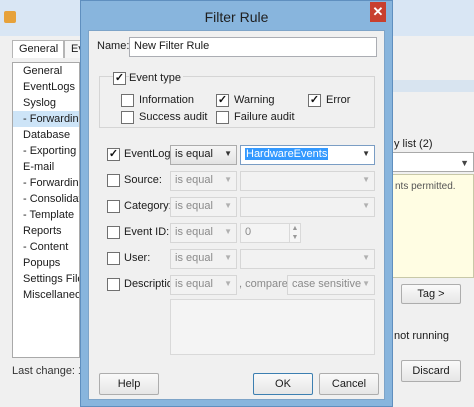 This screenshot has height=407, width=474. What do you see at coordinates (46, 71) in the screenshot?
I see `tree-item: General` at bounding box center [46, 71].